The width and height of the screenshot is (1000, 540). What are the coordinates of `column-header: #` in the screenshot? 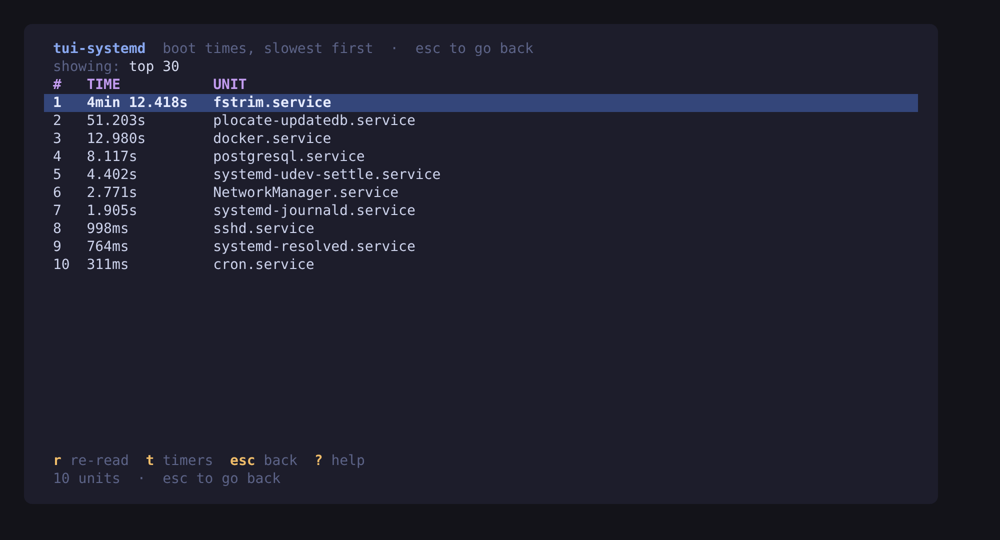 It's located at (57, 85).